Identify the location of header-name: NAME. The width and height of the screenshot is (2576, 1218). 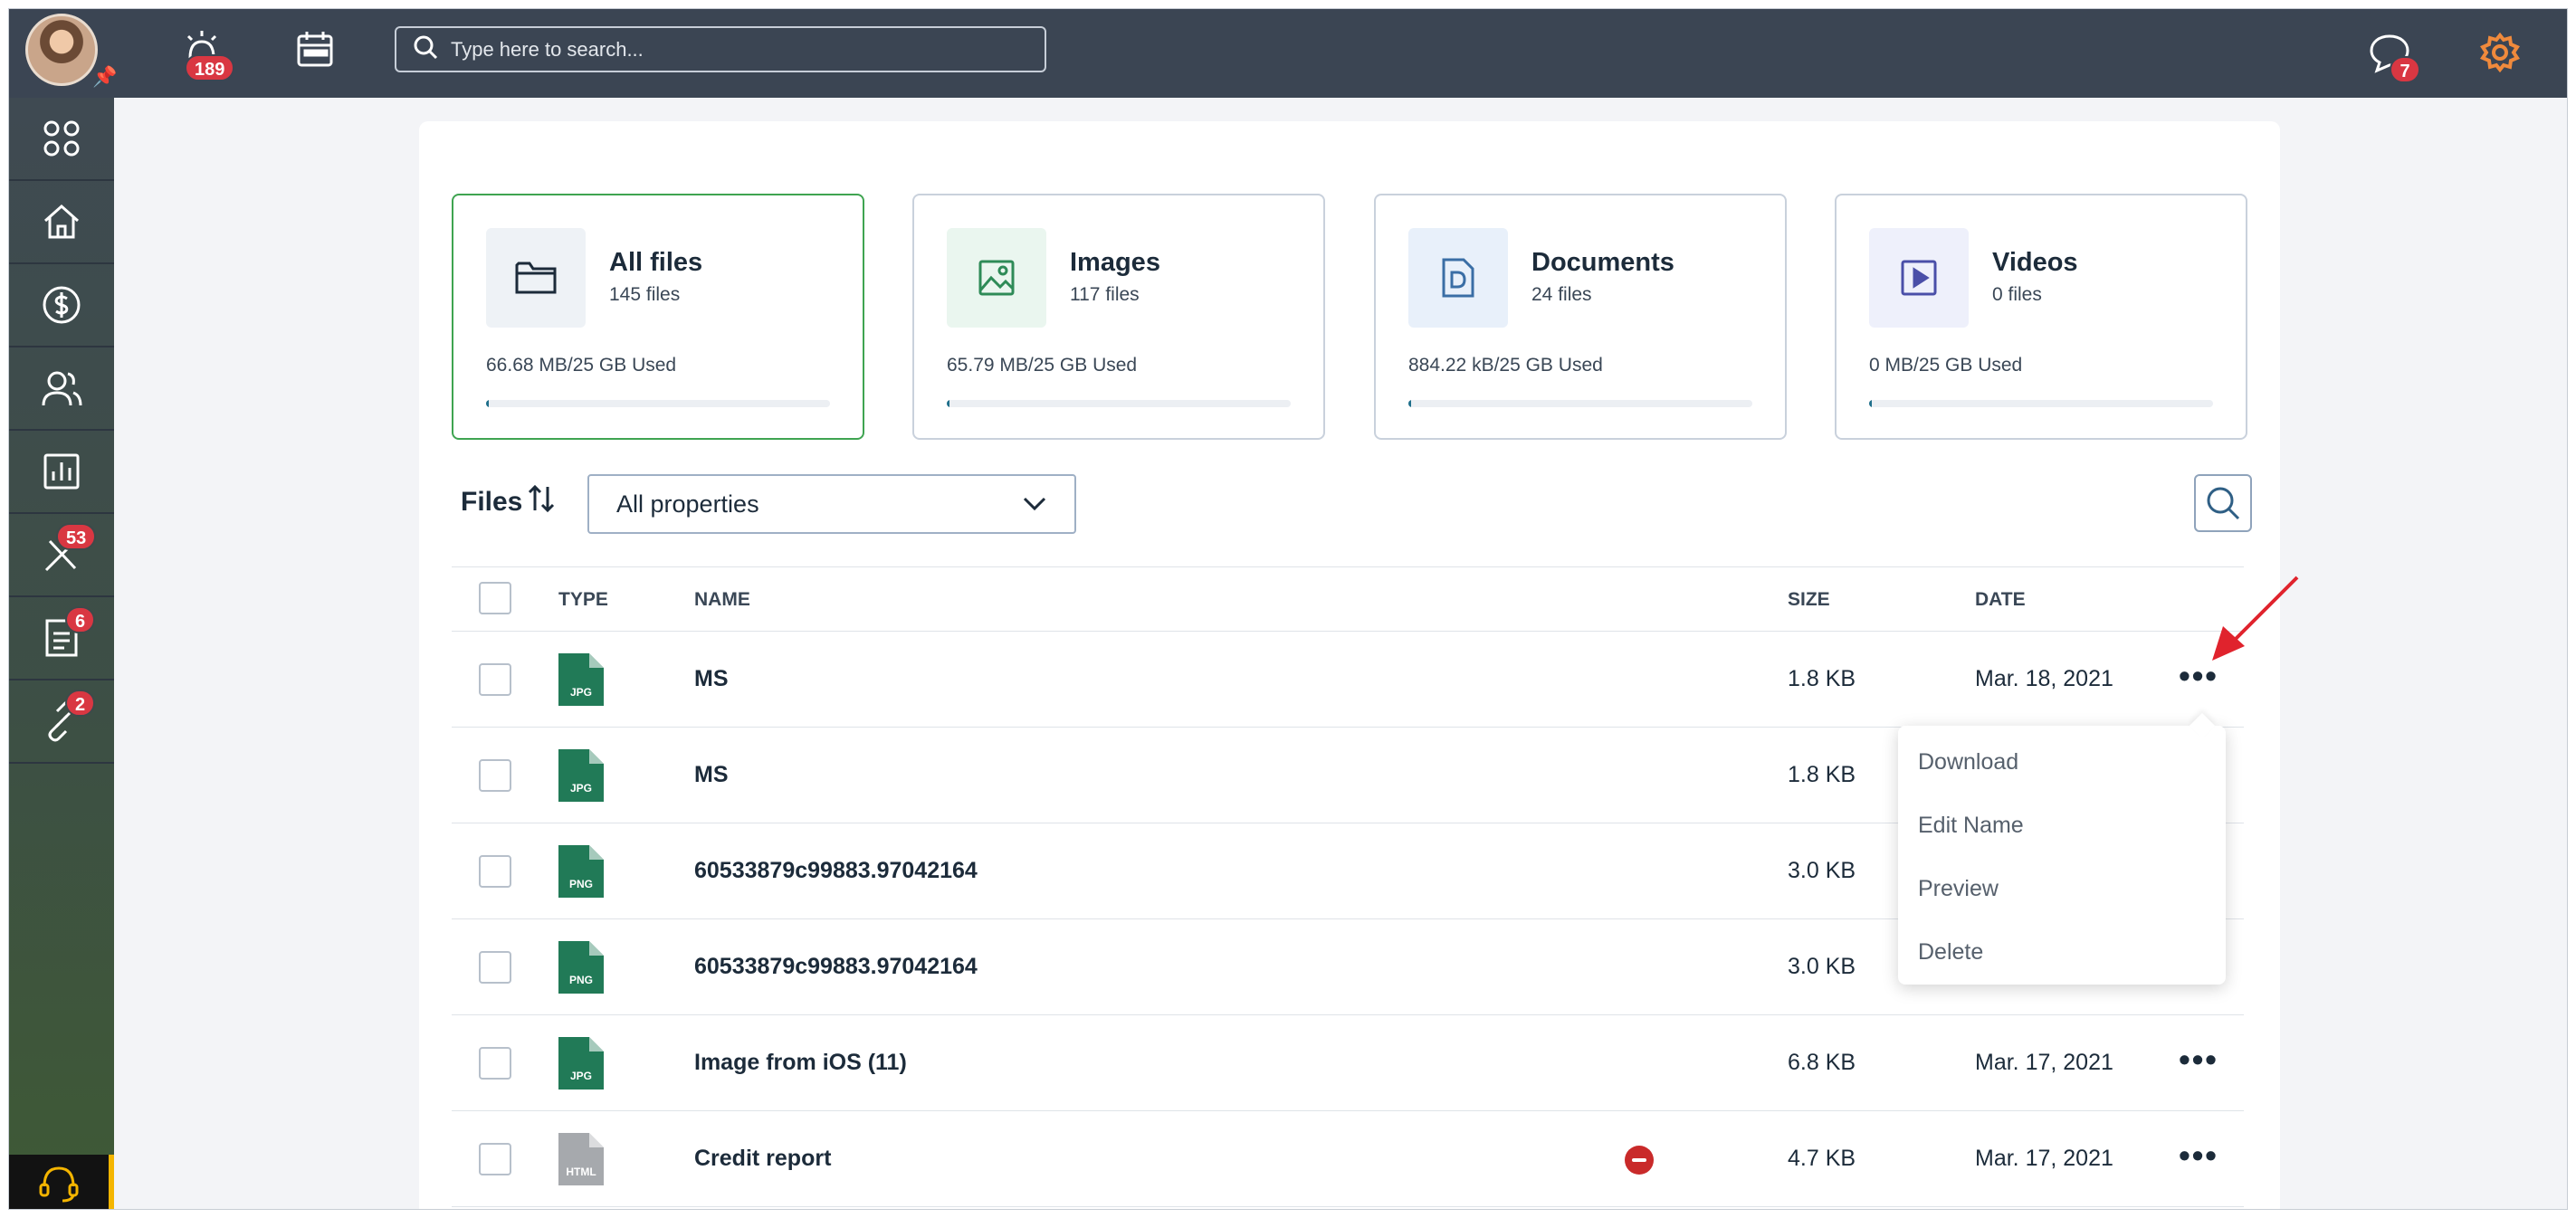
(722, 600).